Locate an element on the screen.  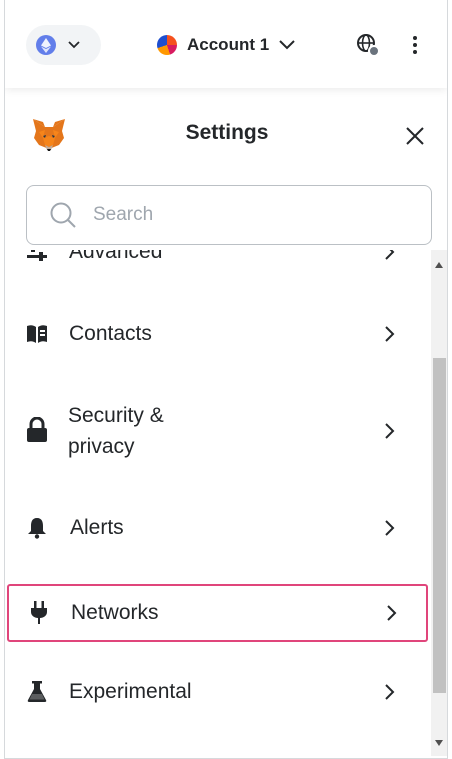
ethereum-icon is located at coordinates (46, 45).